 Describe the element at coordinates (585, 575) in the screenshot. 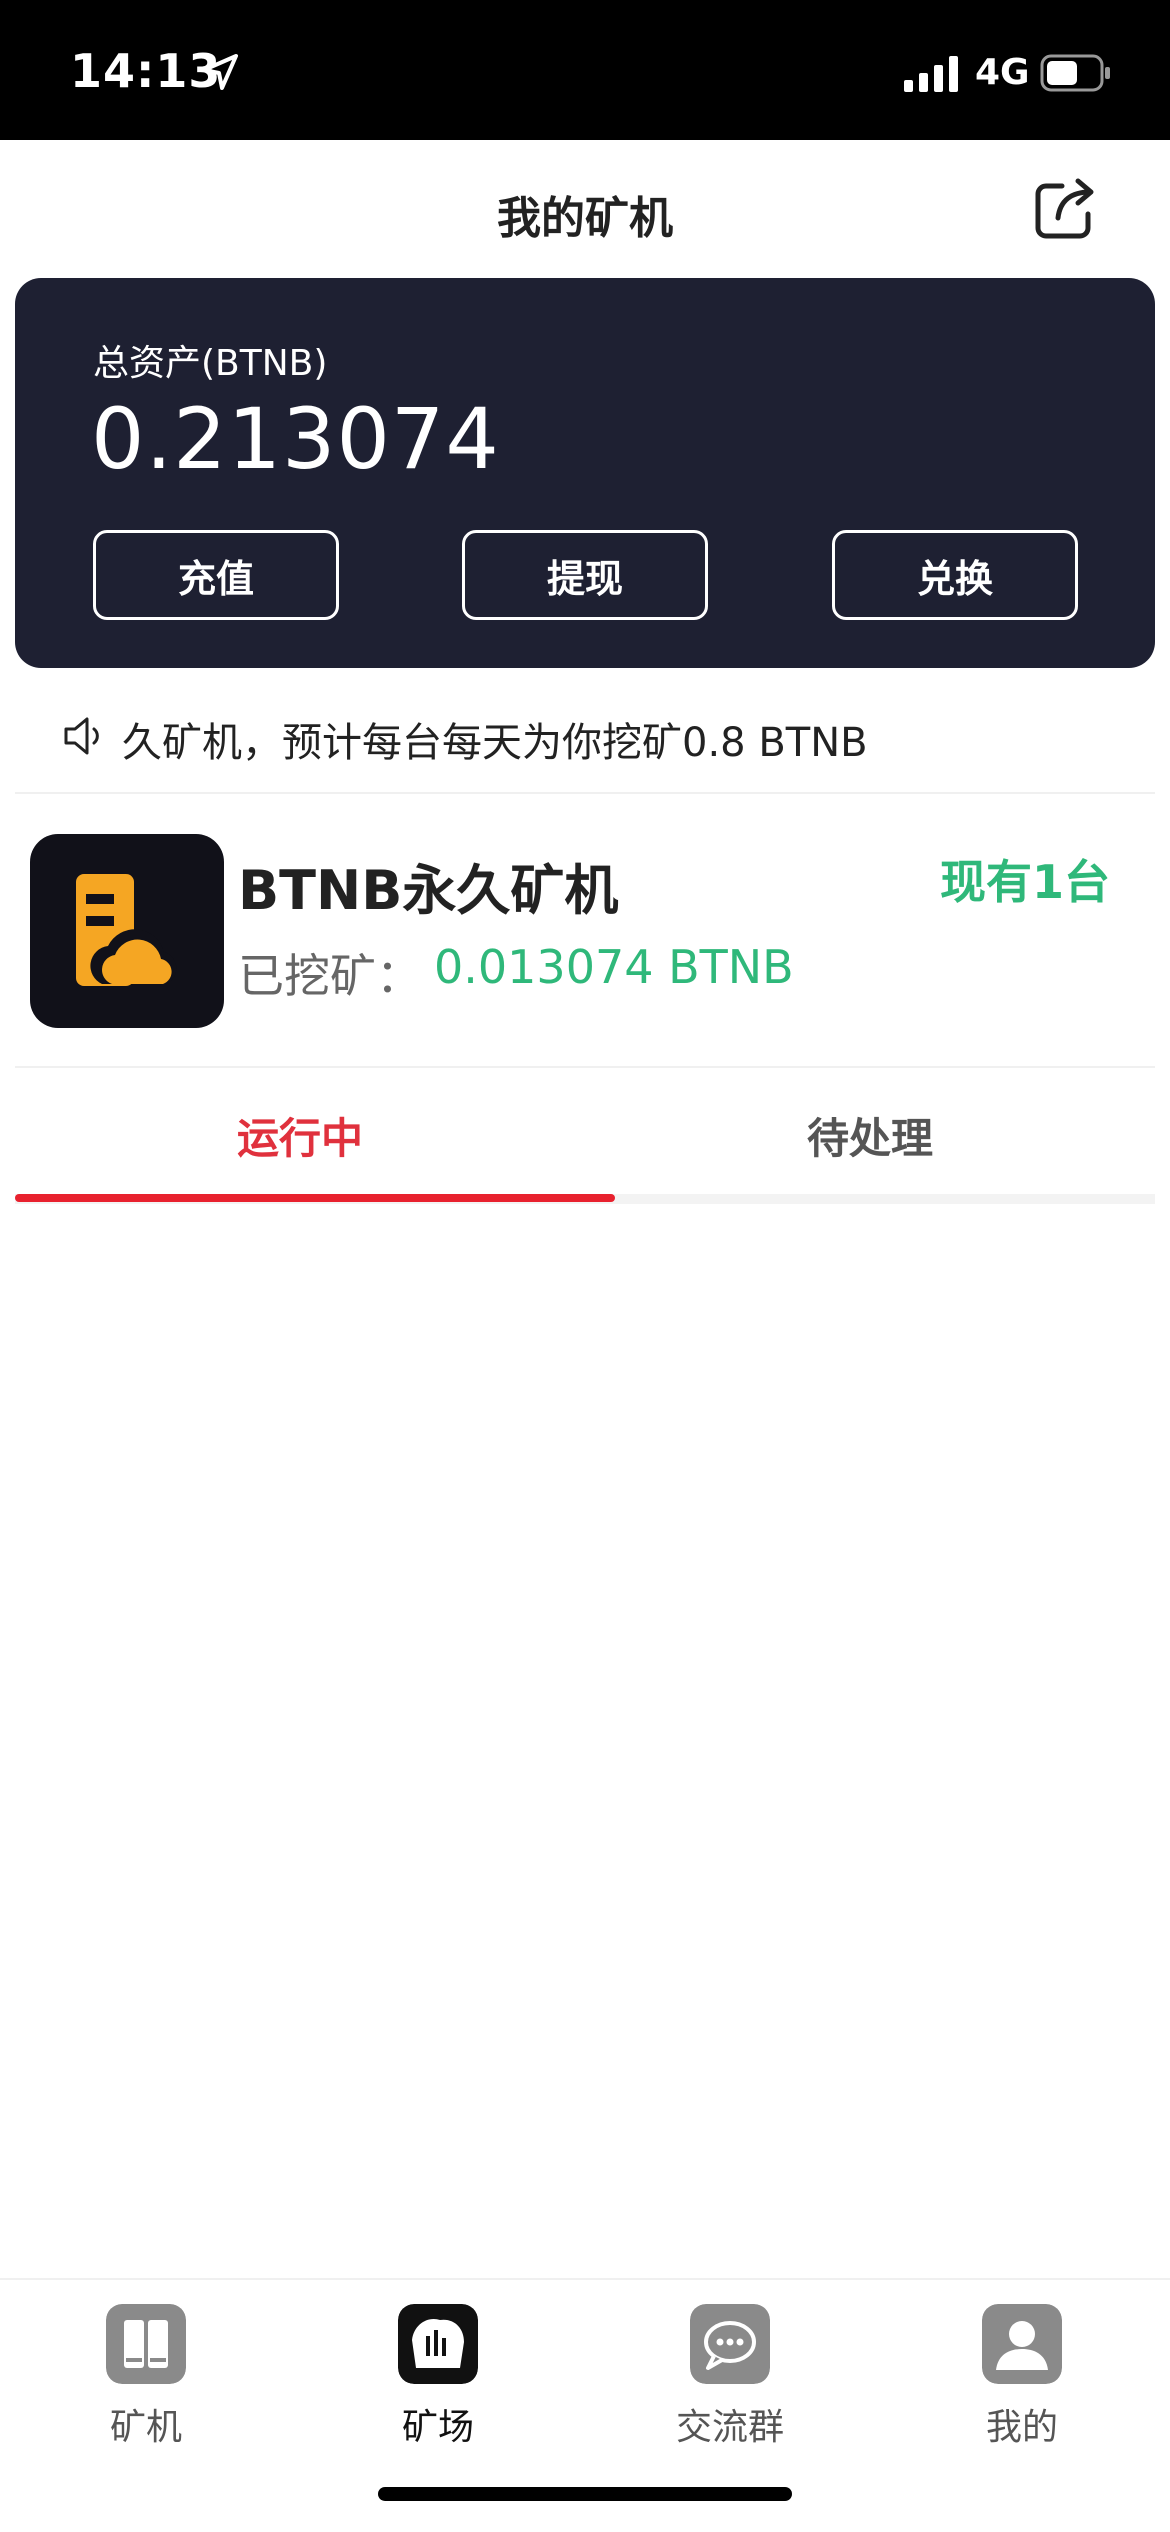

I see `withdraw-button: 提现` at that location.